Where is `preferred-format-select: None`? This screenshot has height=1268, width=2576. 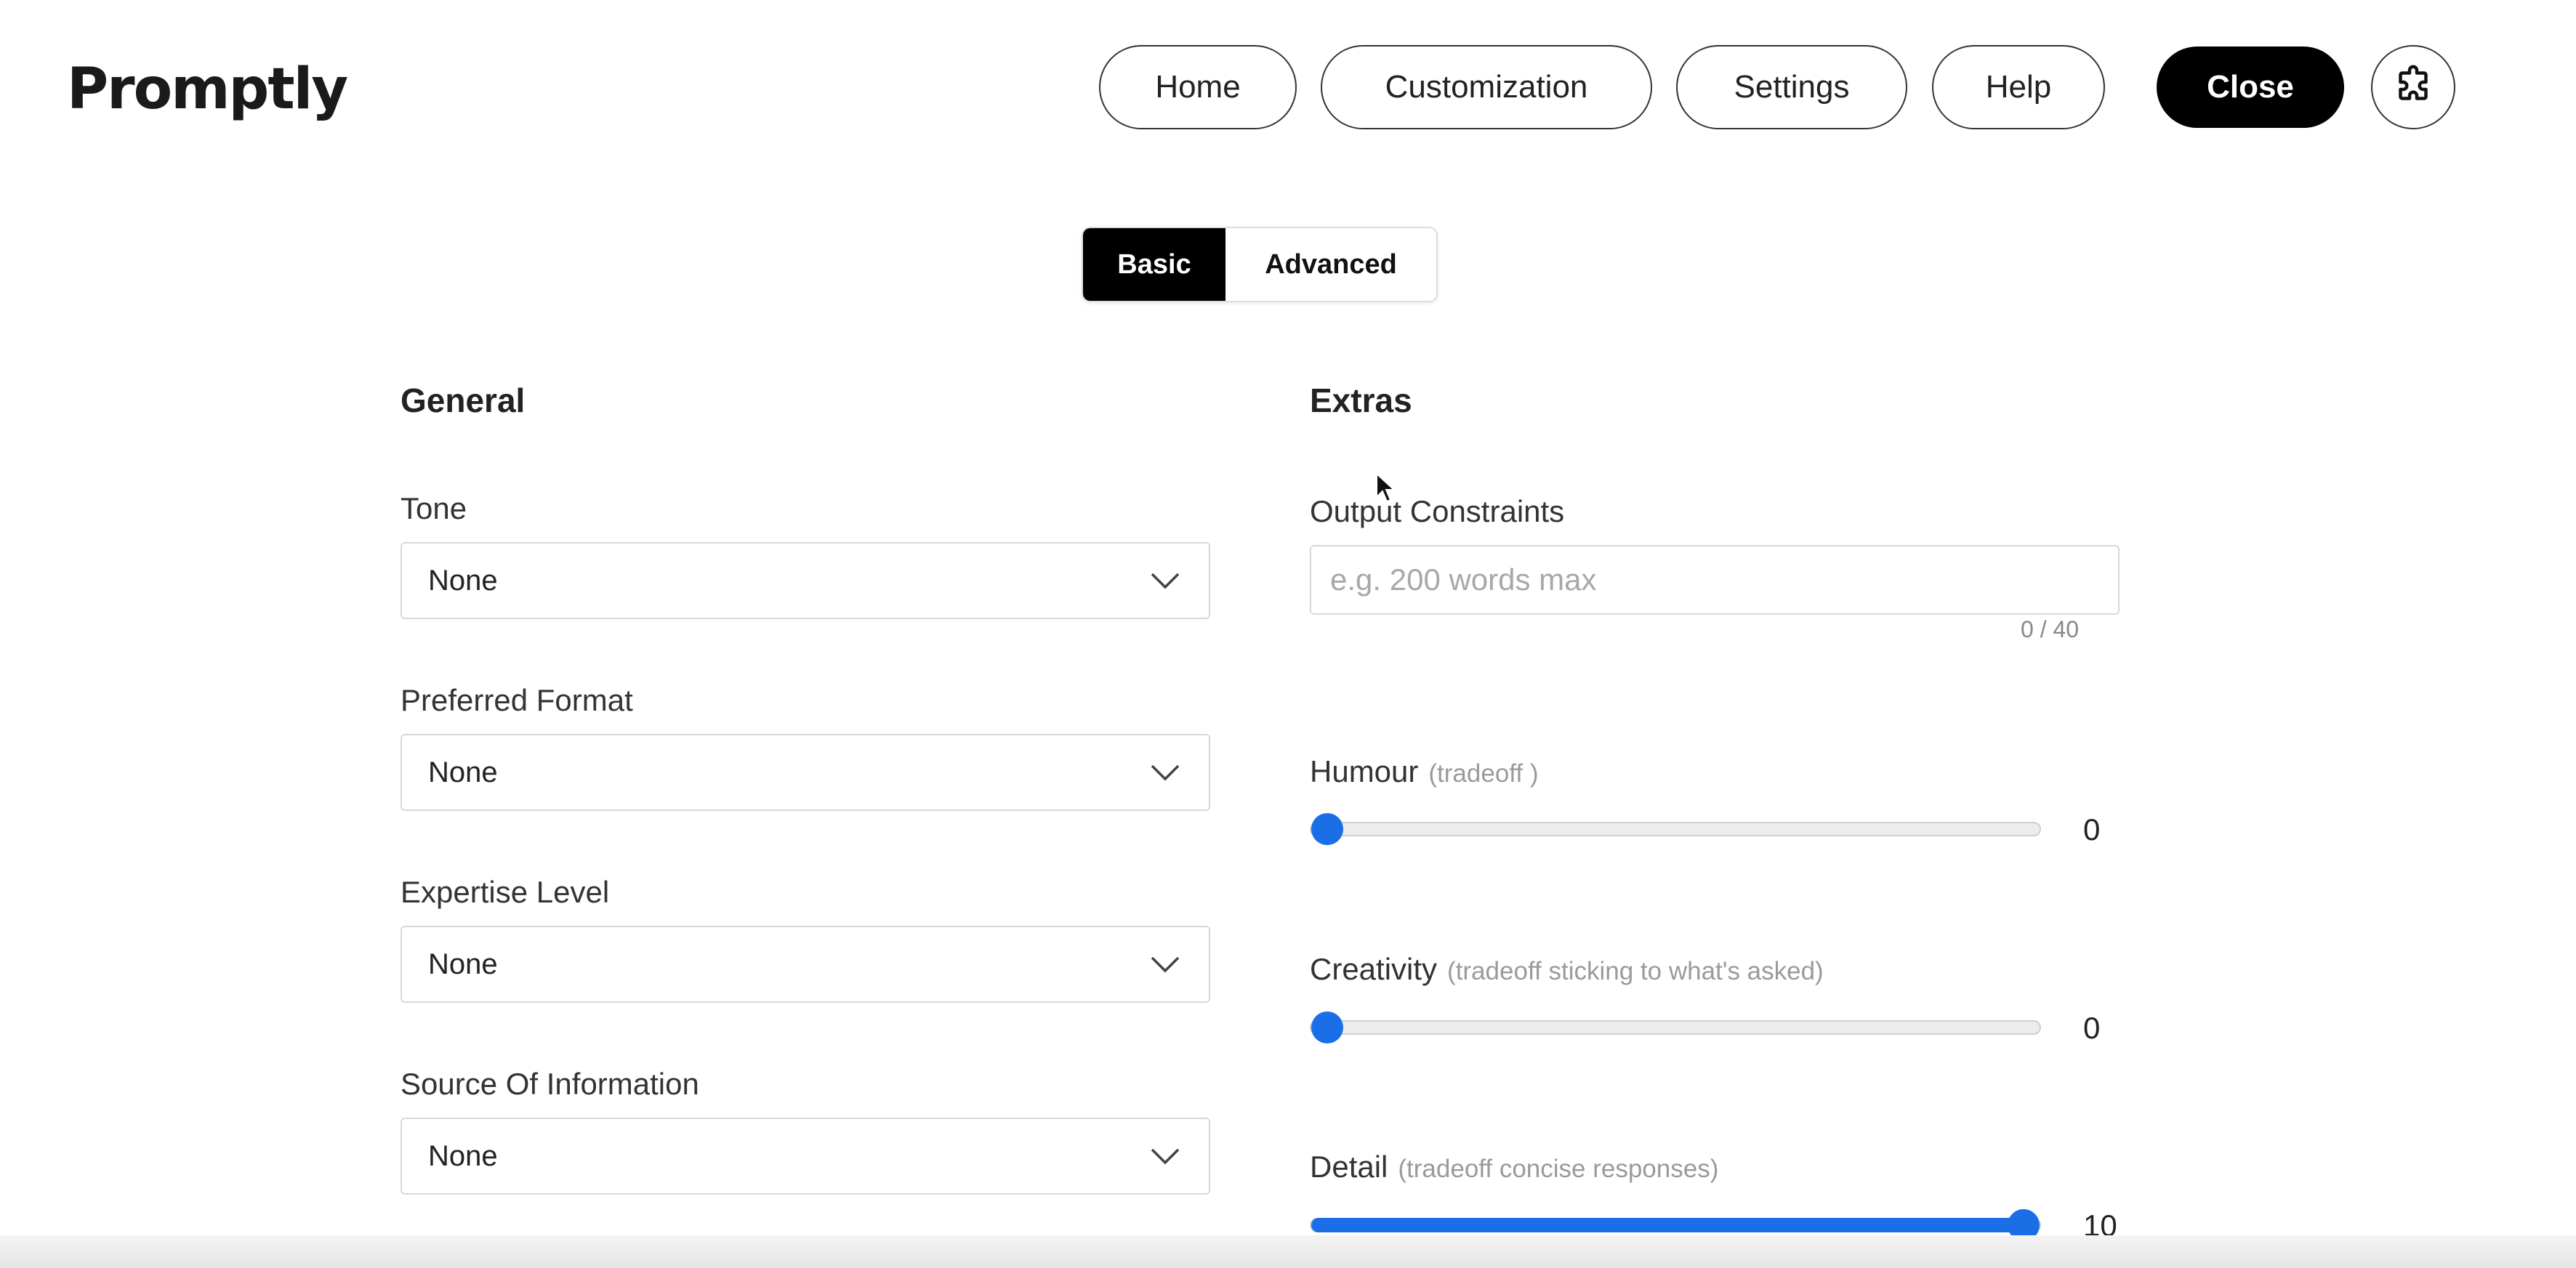 preferred-format-select: None is located at coordinates (805, 773).